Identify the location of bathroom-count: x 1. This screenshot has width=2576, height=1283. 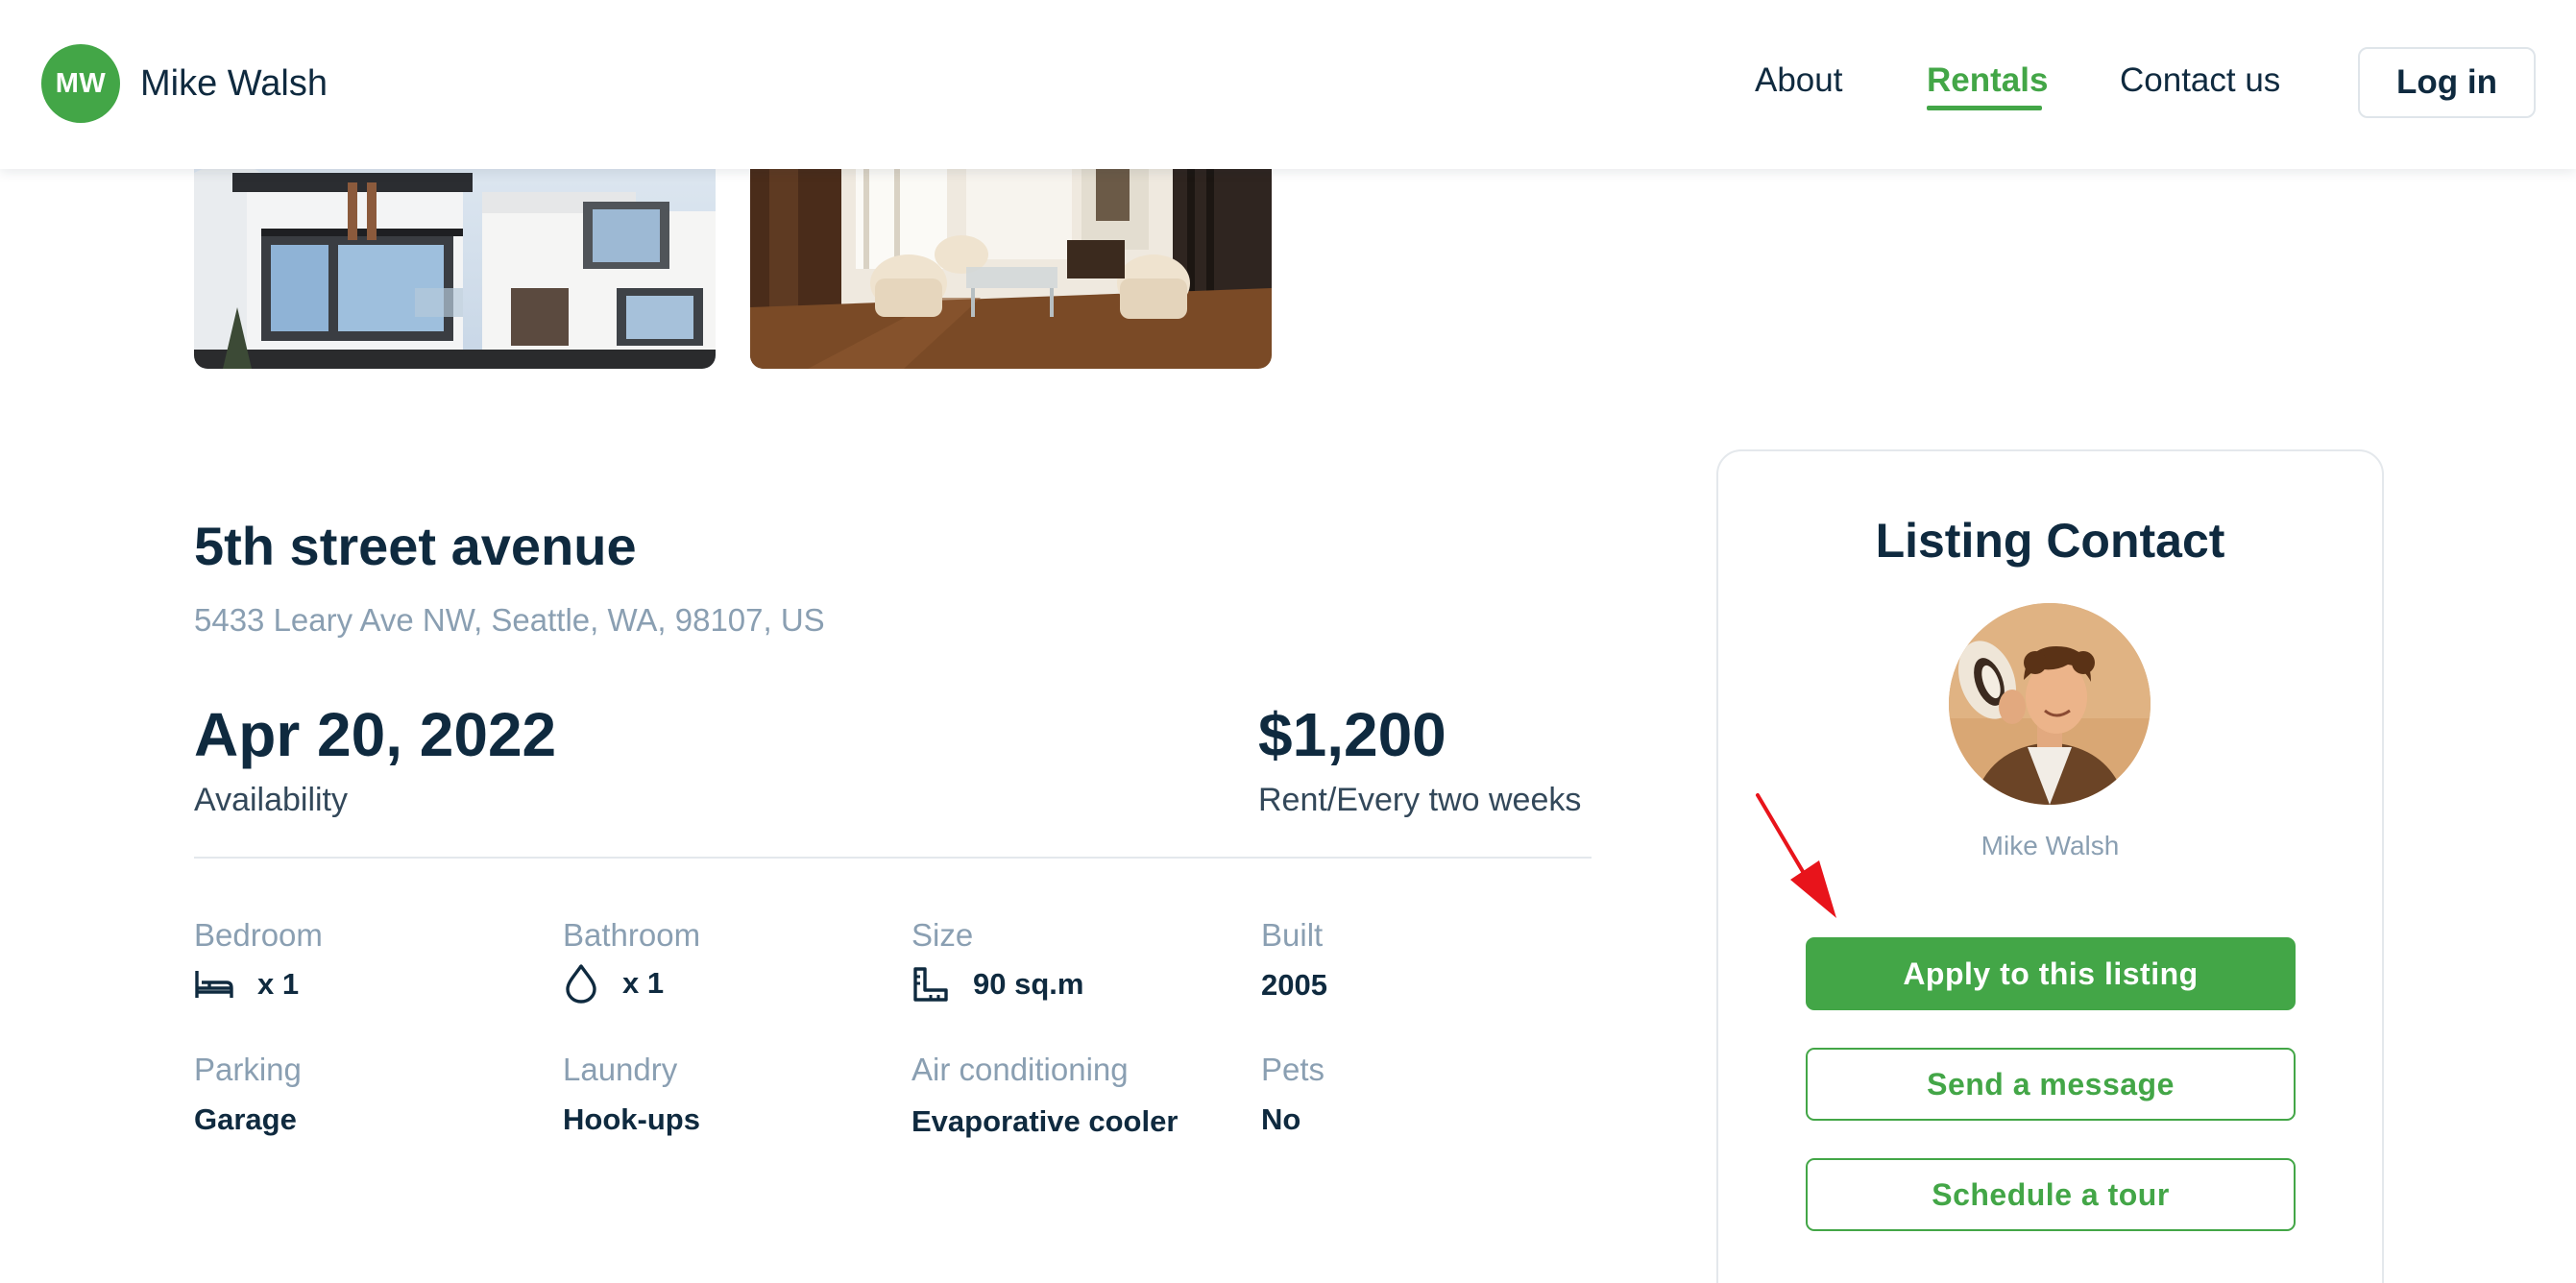
(643, 983).